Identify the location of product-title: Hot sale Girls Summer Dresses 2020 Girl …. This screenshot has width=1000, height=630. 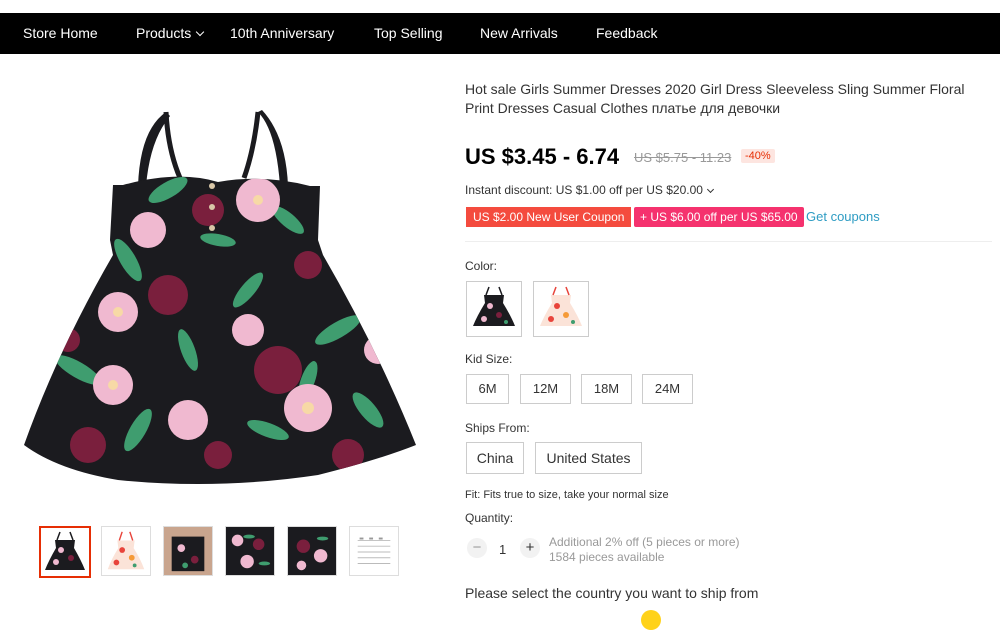
(715, 98).